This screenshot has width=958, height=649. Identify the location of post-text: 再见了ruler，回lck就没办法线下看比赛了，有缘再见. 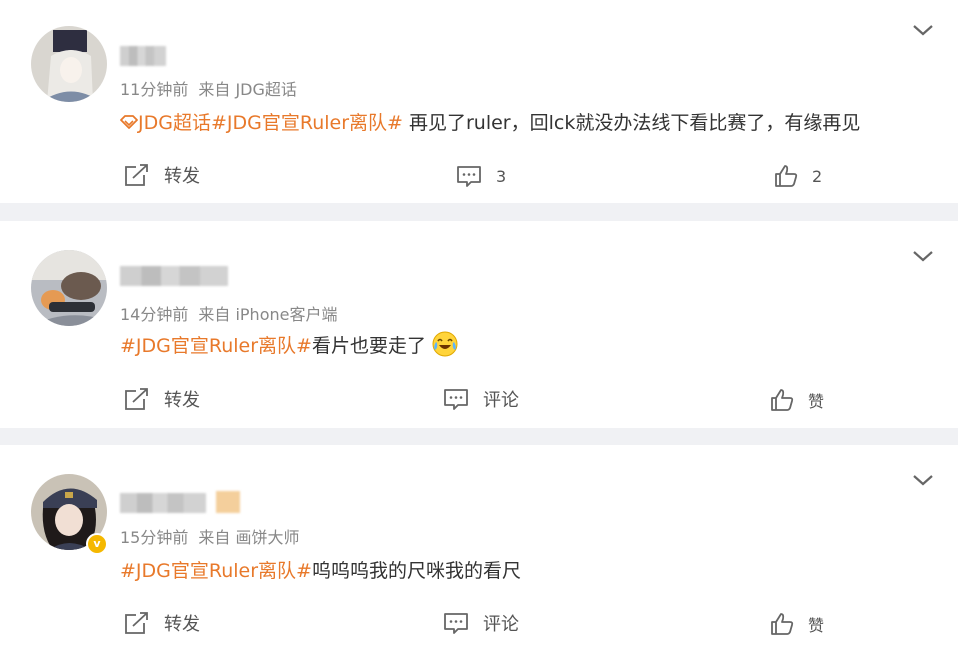
(631, 123).